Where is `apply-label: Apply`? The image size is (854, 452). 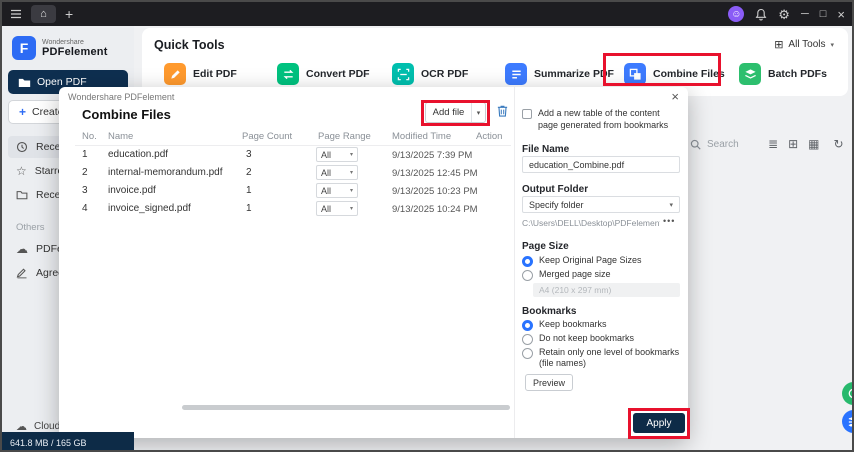
apply-label: Apply is located at coordinates (659, 423).